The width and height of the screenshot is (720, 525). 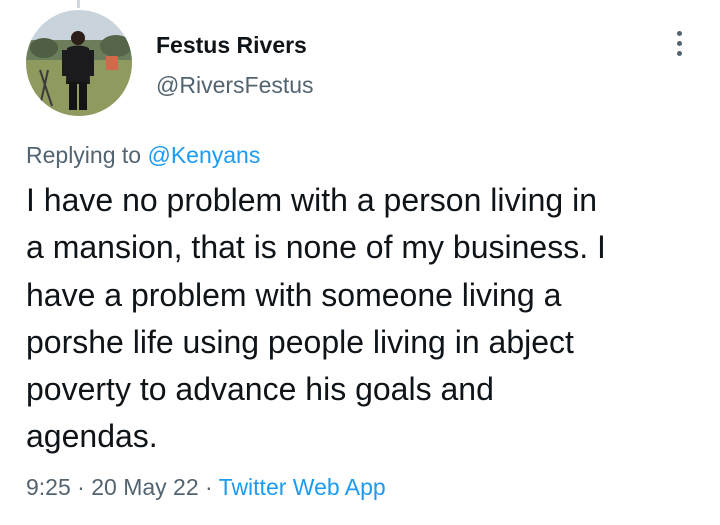 I want to click on author-handle: @RiversFestus, so click(x=235, y=85).